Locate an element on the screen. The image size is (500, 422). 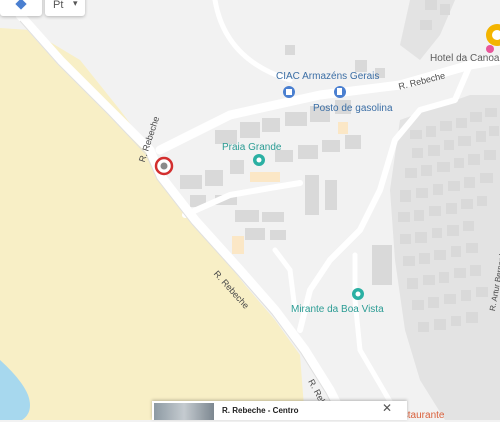
poi-warehouse-icon is located at coordinates (289, 92).